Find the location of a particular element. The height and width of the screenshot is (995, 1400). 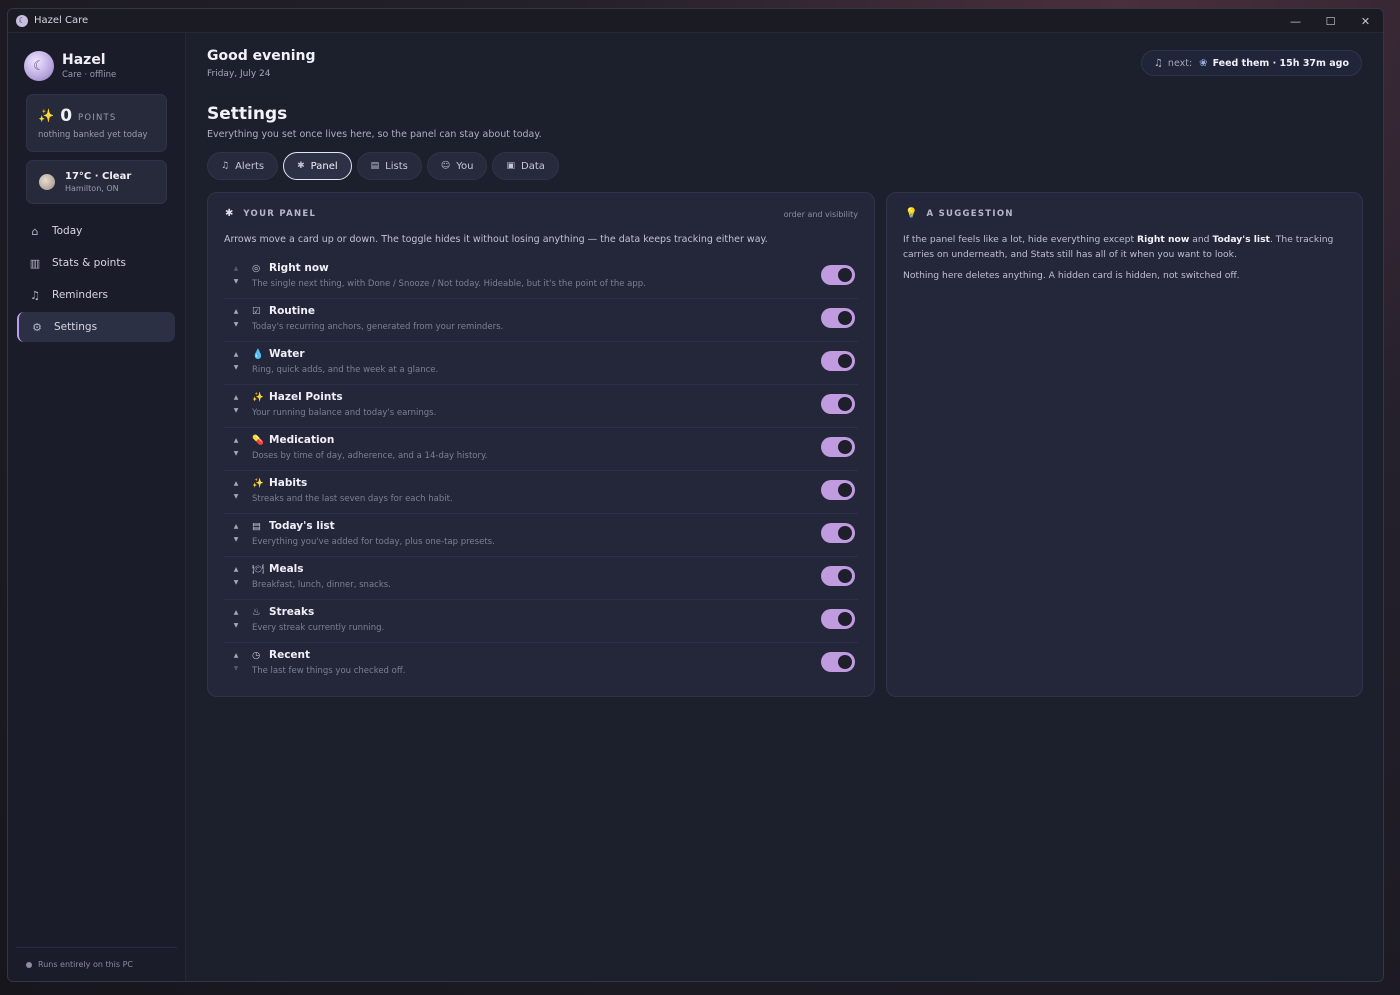

flame-icon: ♨ is located at coordinates (256, 612).